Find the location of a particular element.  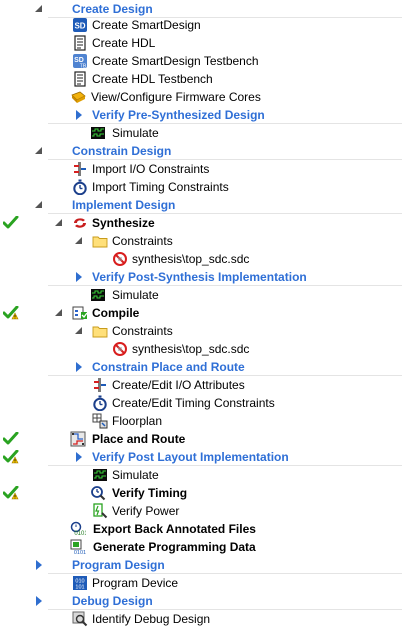

tree-row-label: Constraints is located at coordinates (142, 331).